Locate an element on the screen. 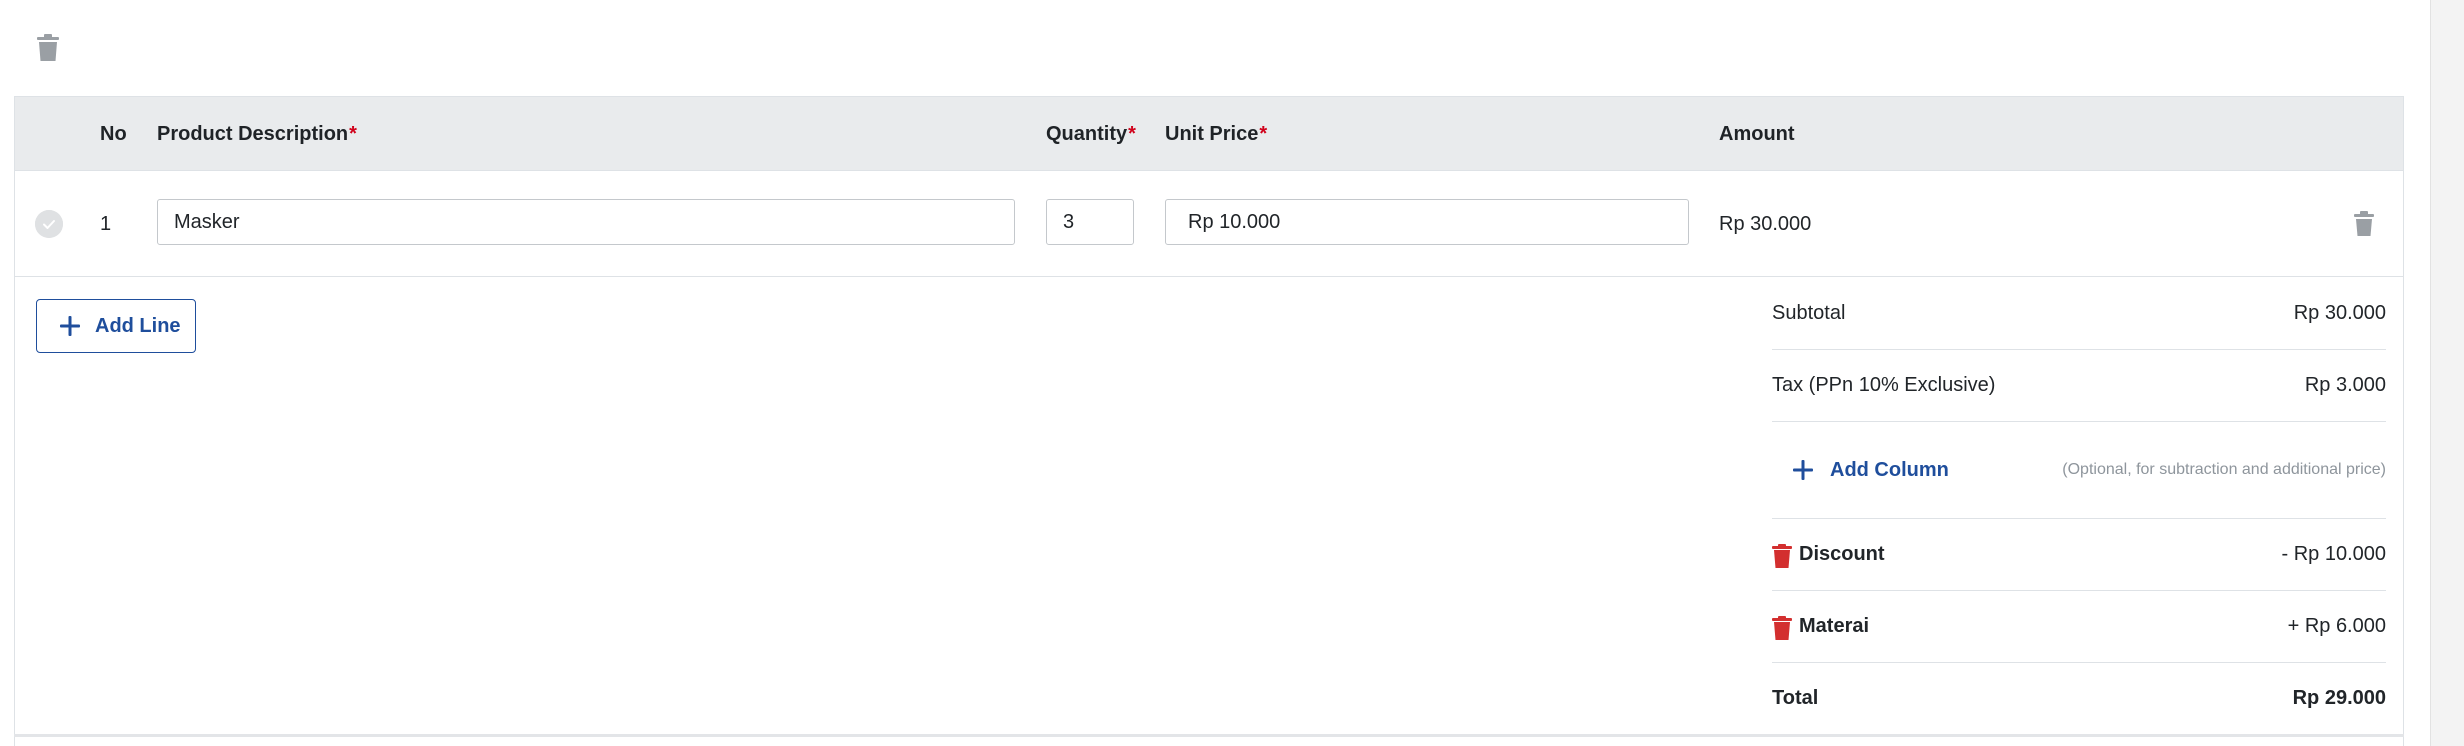  unit-price-input: Rp 10.000 is located at coordinates (1427, 222).